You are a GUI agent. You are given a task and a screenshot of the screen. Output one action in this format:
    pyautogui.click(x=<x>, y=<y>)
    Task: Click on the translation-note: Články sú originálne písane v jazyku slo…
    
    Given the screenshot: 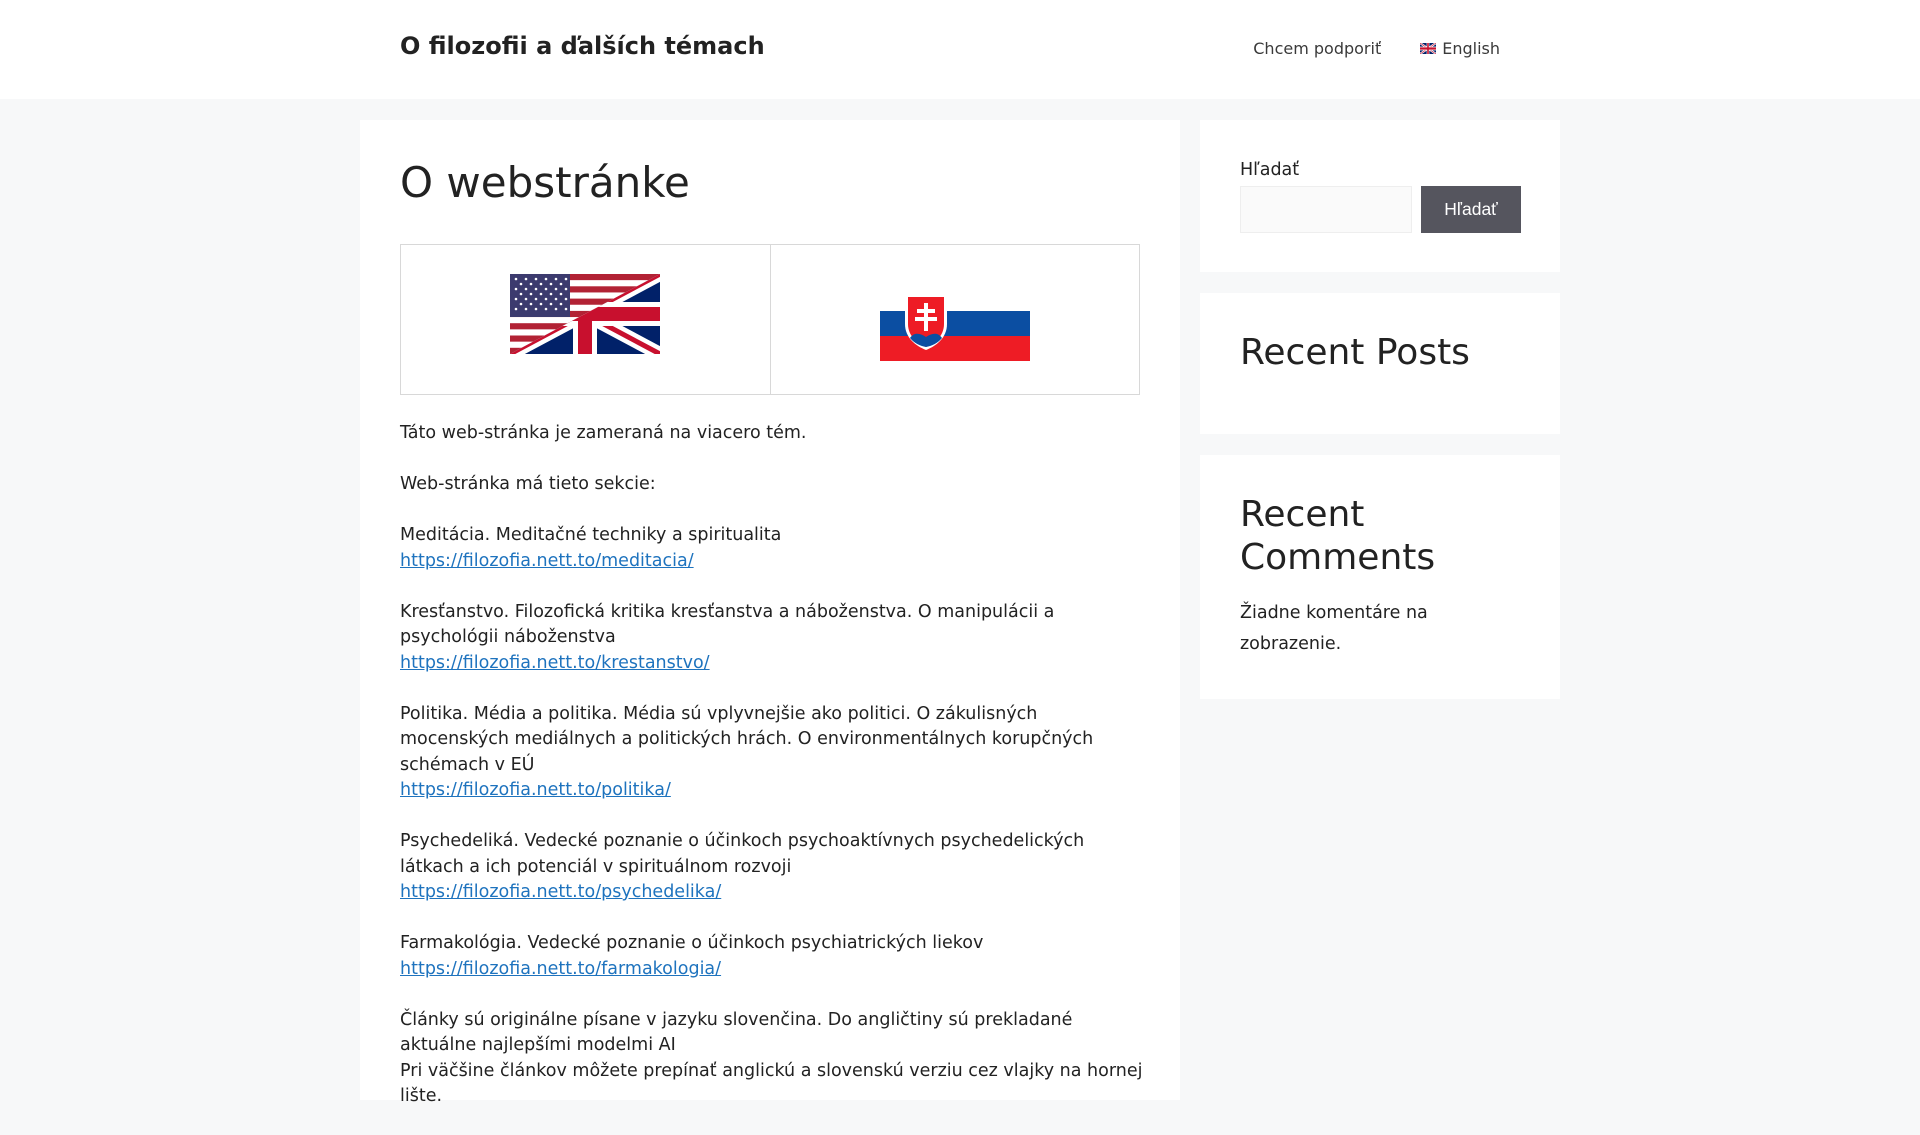 What is the action you would take?
    pyautogui.click(x=772, y=1059)
    